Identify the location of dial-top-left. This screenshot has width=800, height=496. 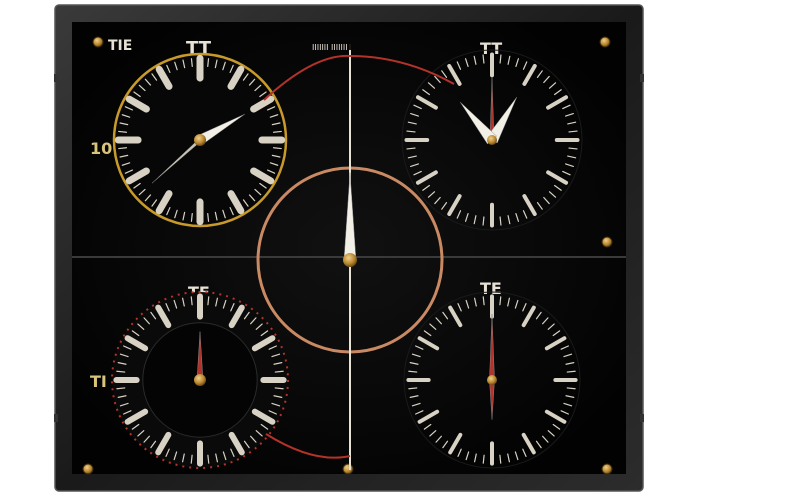
(200, 140).